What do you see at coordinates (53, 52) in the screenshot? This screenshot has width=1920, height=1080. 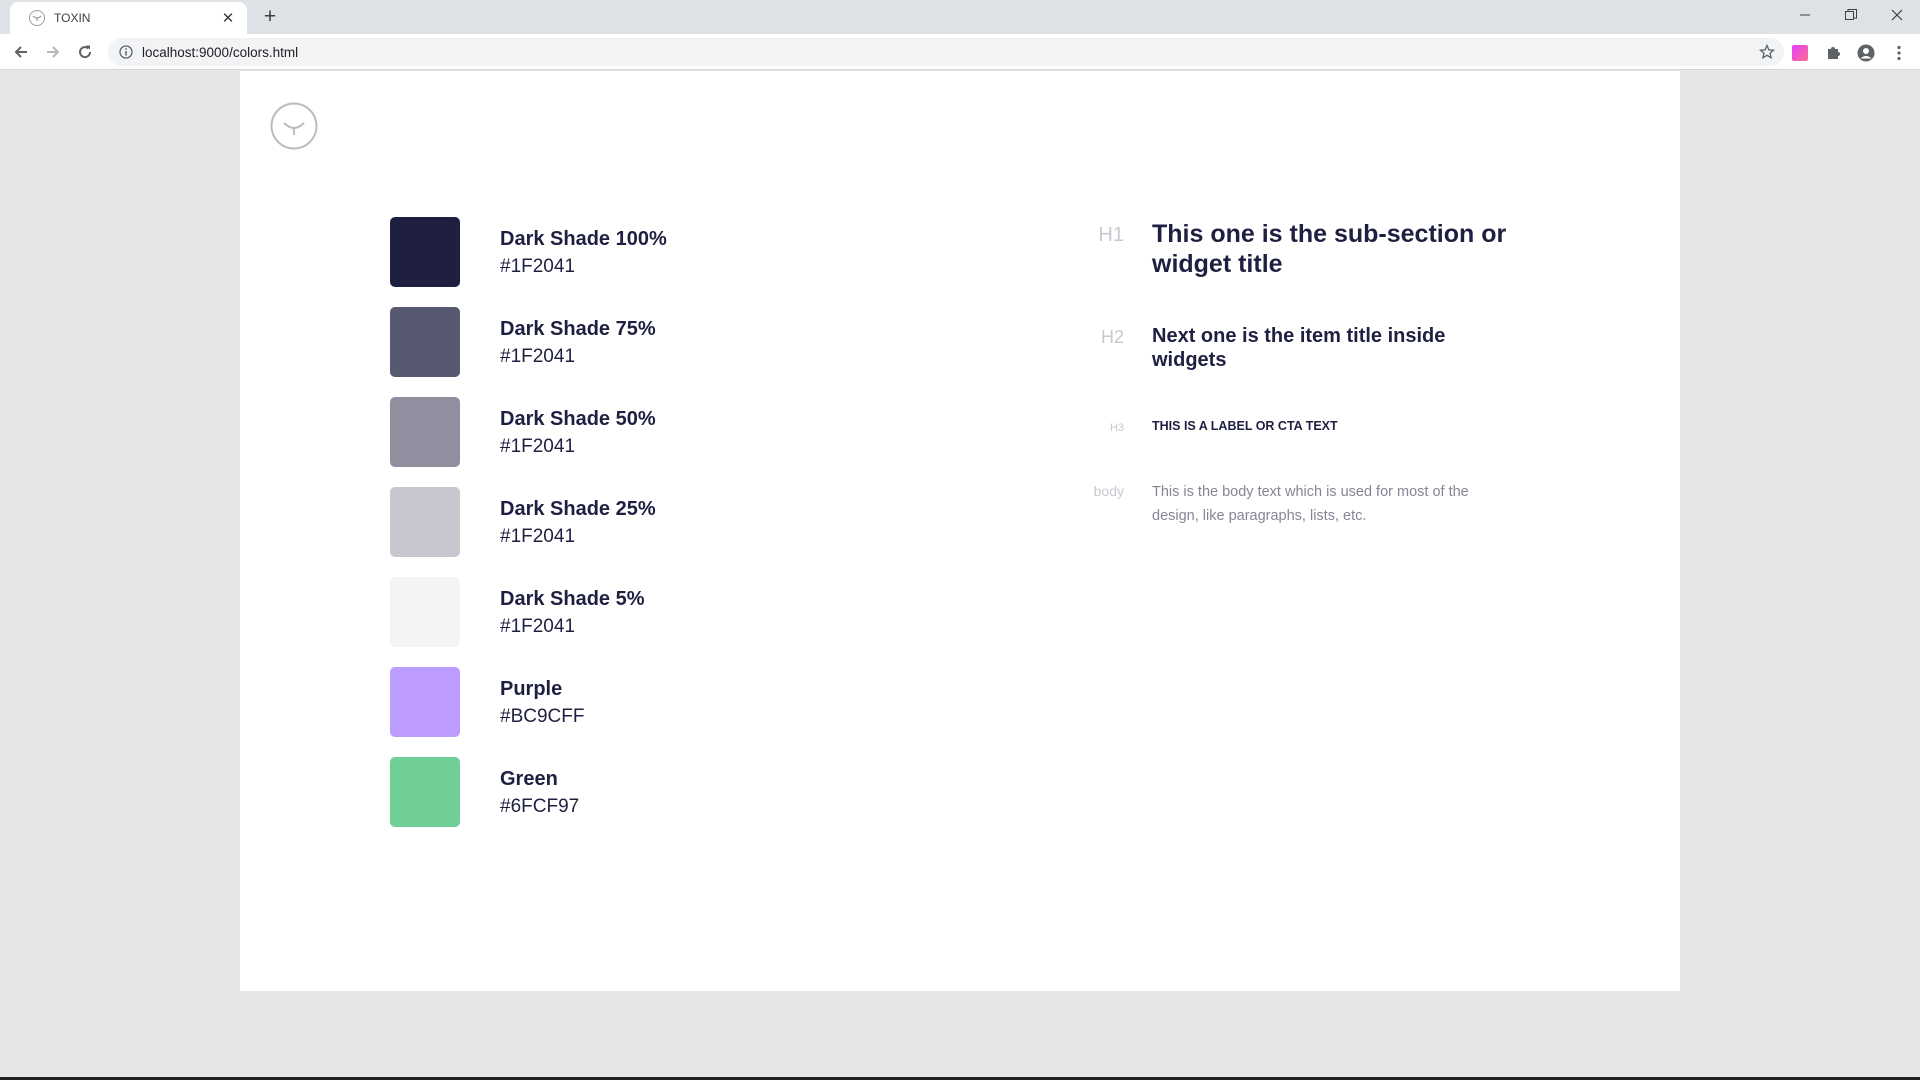 I see `forward-arrow-icon` at bounding box center [53, 52].